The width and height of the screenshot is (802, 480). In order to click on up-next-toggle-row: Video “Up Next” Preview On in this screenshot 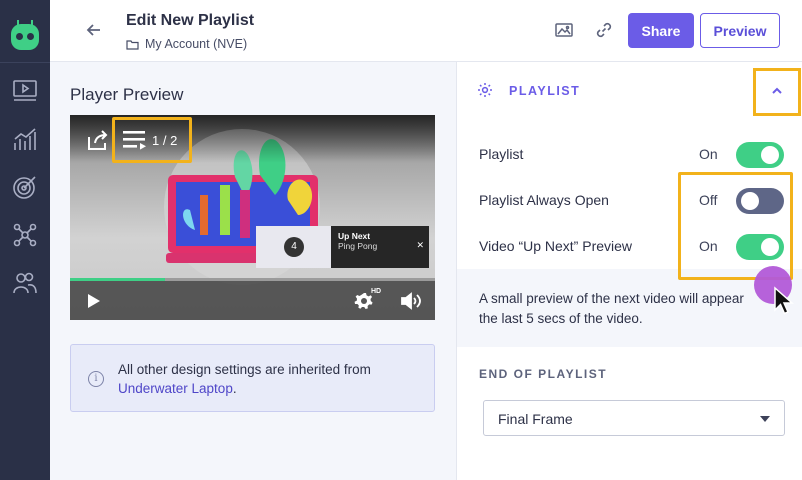, I will do `click(634, 246)`.